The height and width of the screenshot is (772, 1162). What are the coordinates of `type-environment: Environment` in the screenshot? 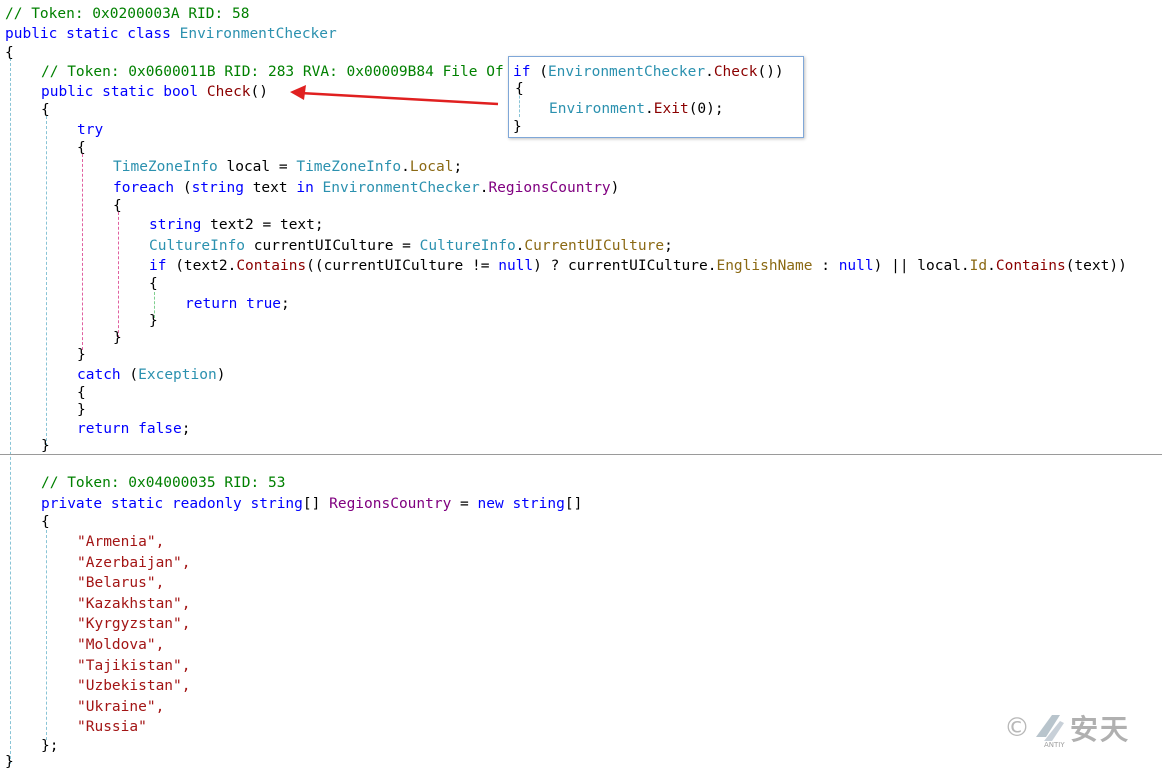 It's located at (597, 109).